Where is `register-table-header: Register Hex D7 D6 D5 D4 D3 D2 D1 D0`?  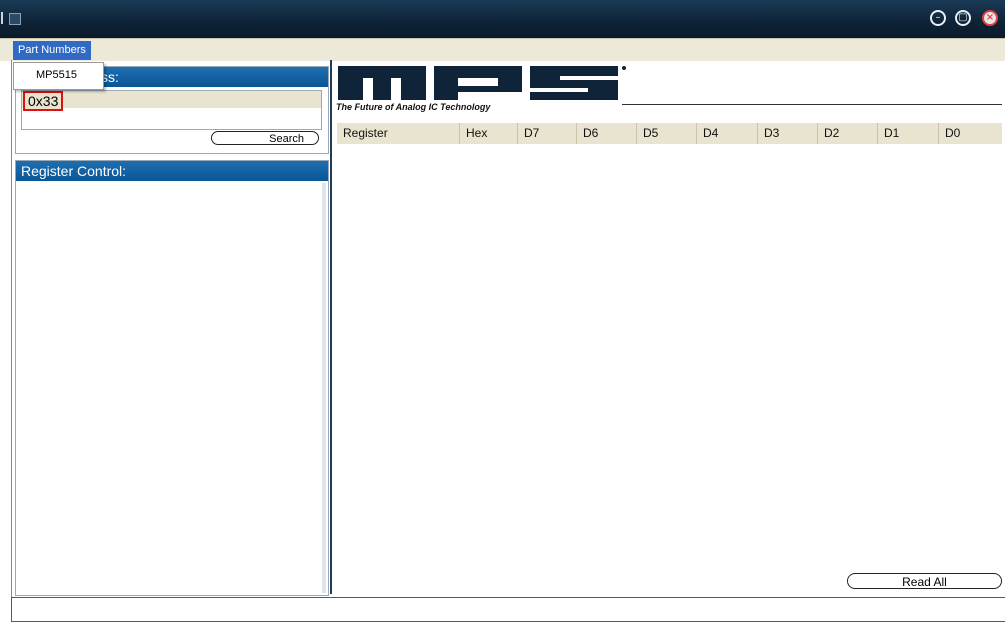 register-table-header: Register Hex D7 D6 D5 D4 D3 D2 D1 D0 is located at coordinates (669, 133).